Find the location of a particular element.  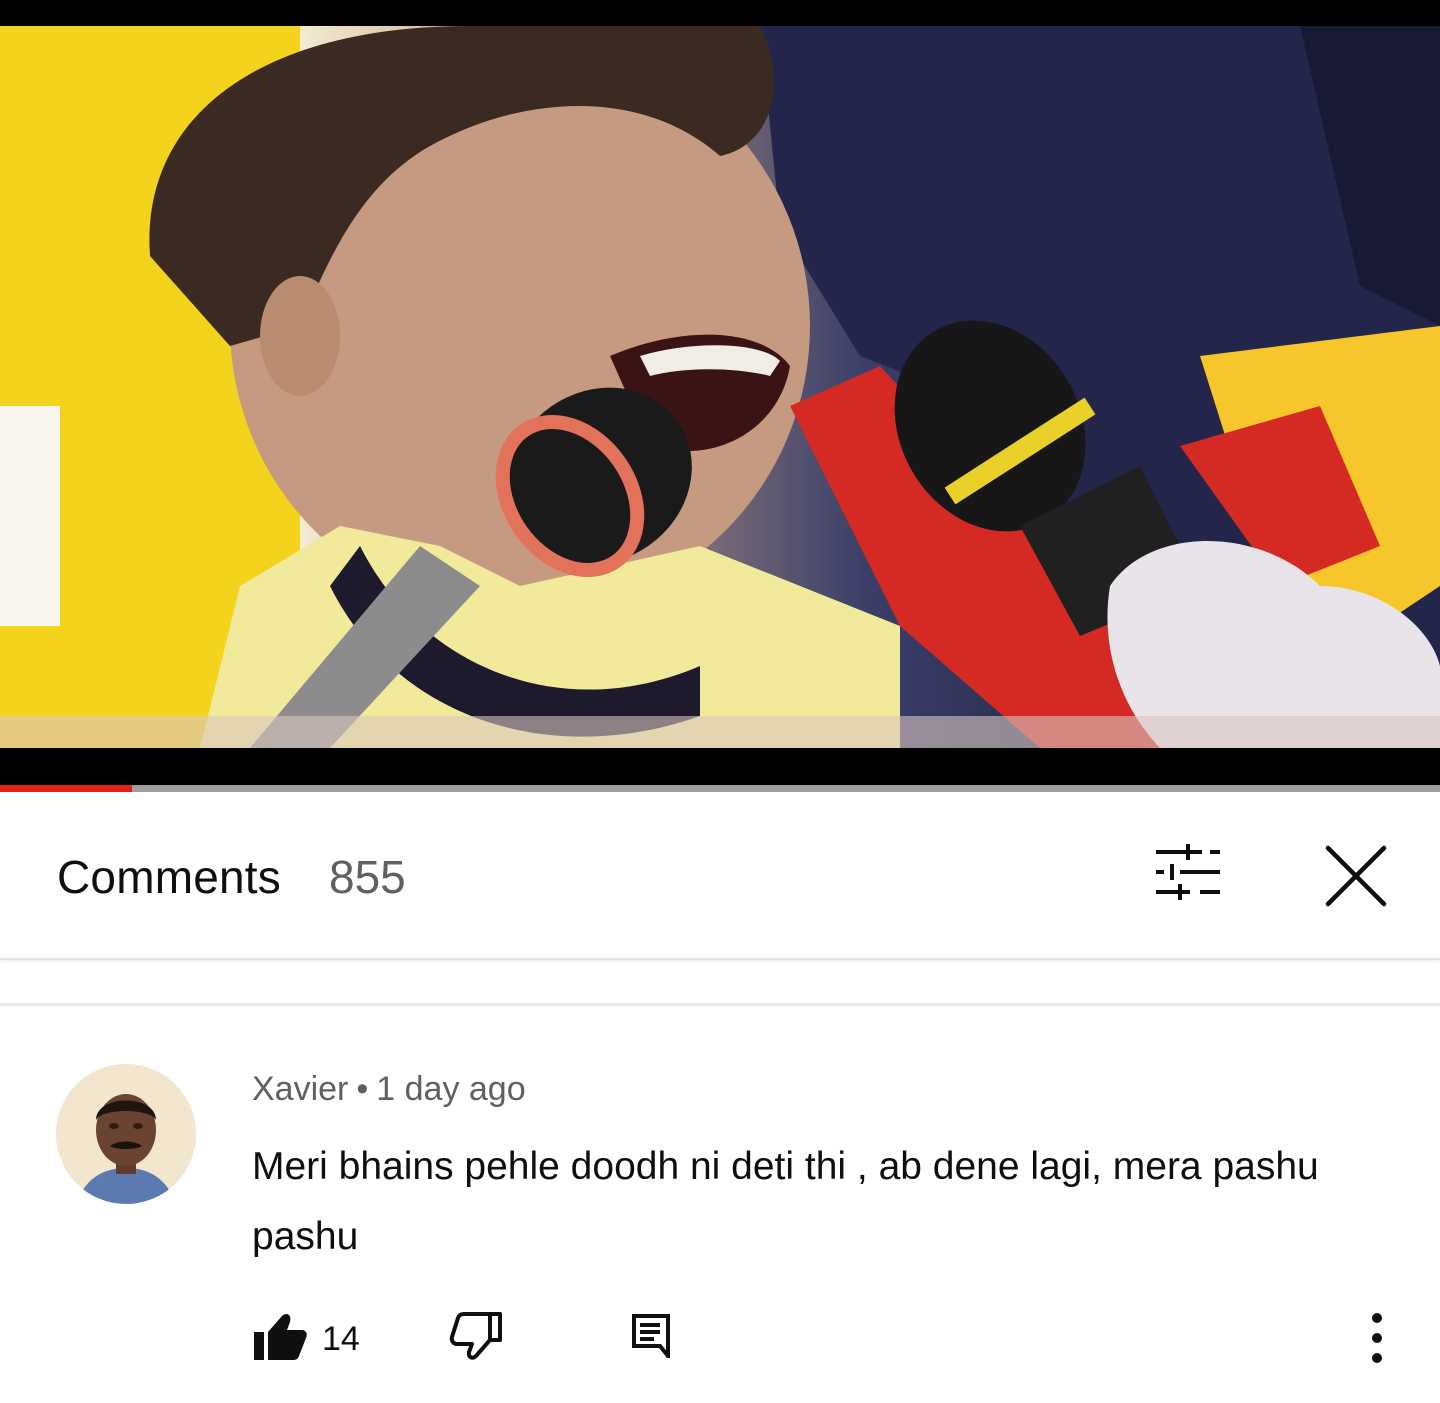

thumbs-up-icon is located at coordinates (280, 1337).